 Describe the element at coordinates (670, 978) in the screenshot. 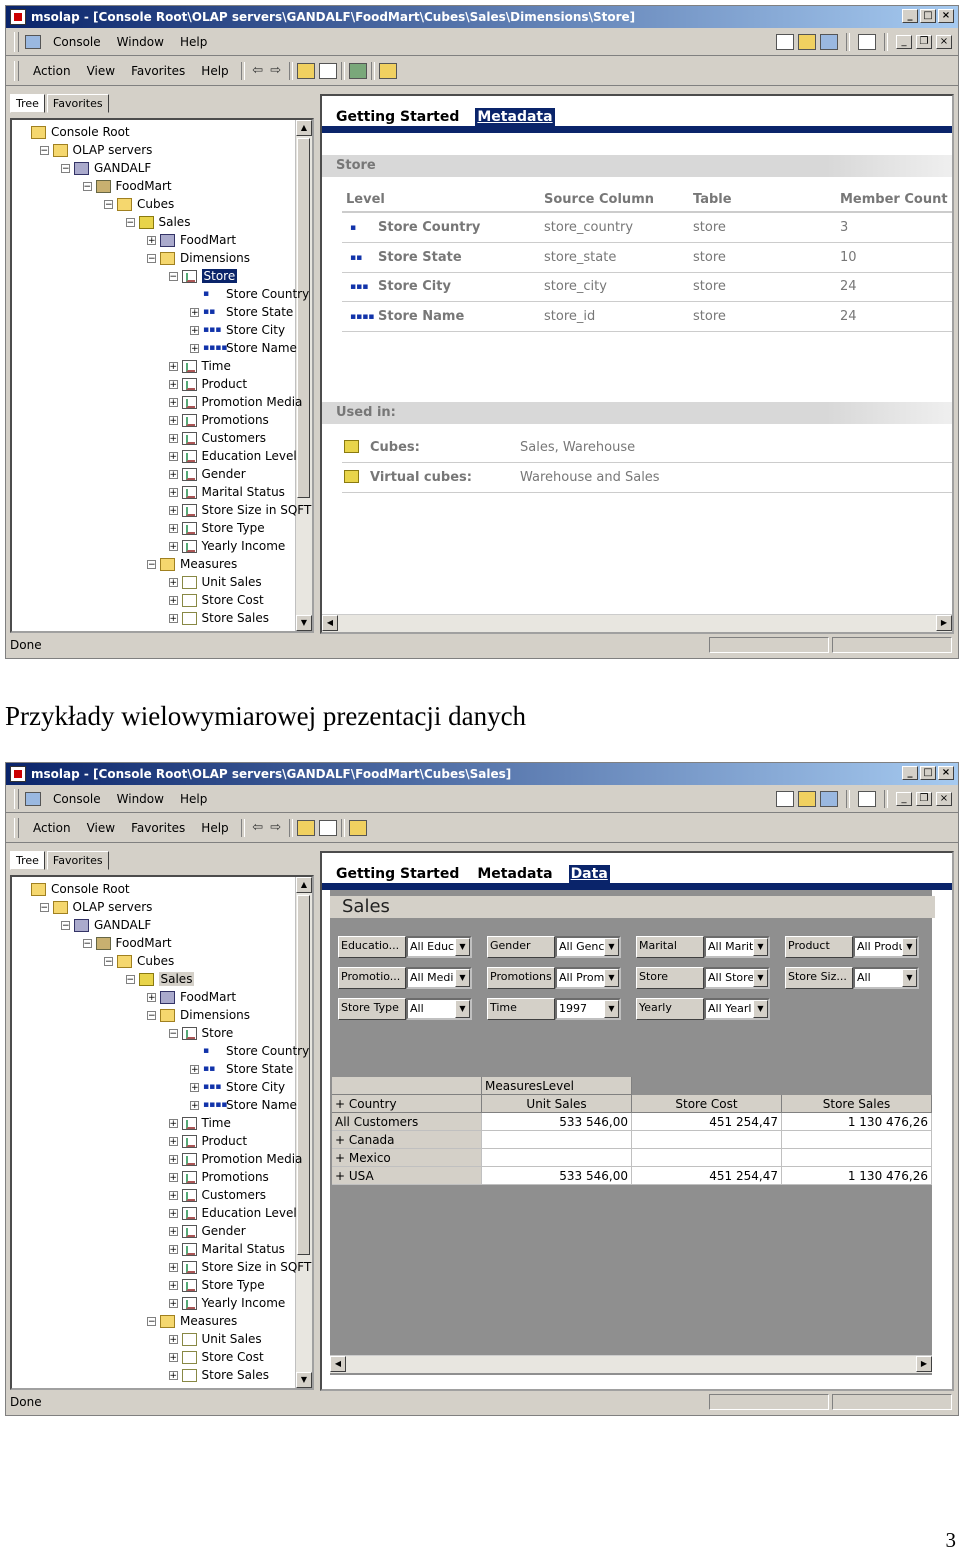

I see `filter-label: Store` at that location.